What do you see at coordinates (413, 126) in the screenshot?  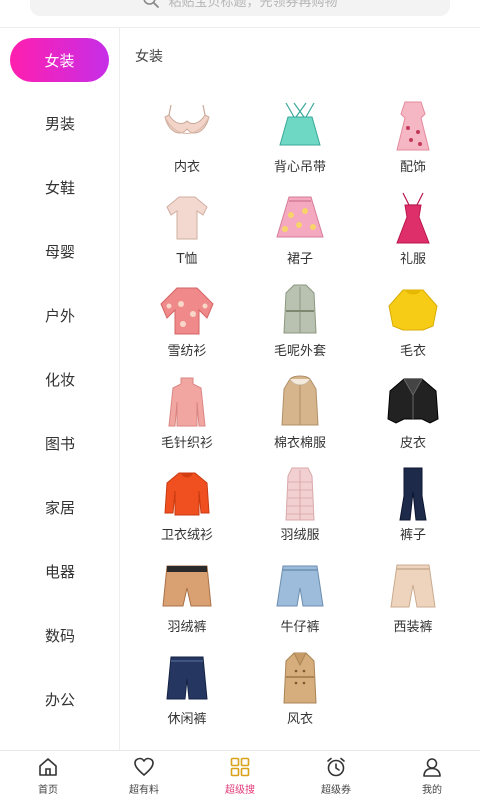 I see `dress-icon` at bounding box center [413, 126].